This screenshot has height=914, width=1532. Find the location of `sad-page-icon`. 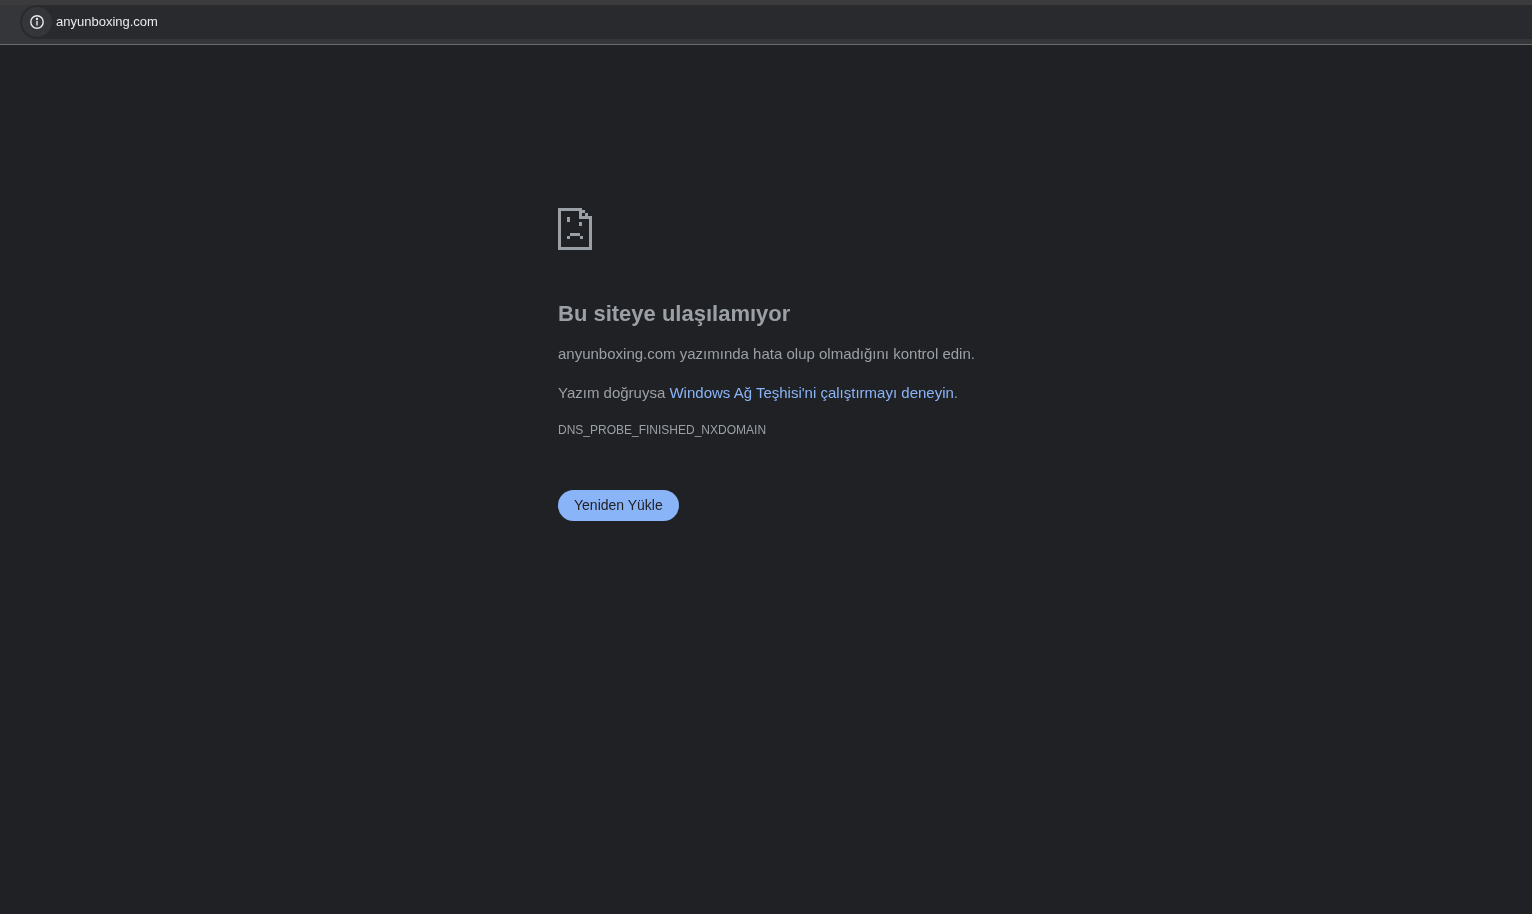

sad-page-icon is located at coordinates (575, 229).